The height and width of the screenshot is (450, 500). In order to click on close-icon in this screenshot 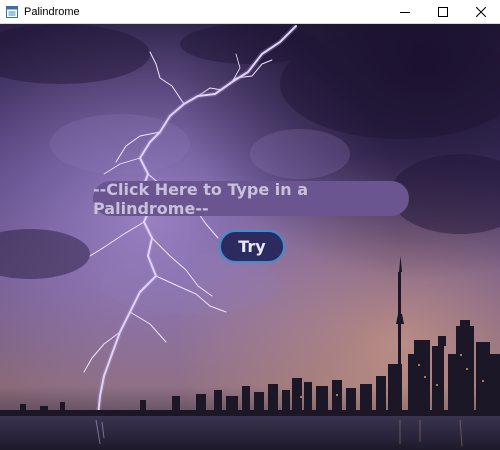, I will do `click(481, 11)`.